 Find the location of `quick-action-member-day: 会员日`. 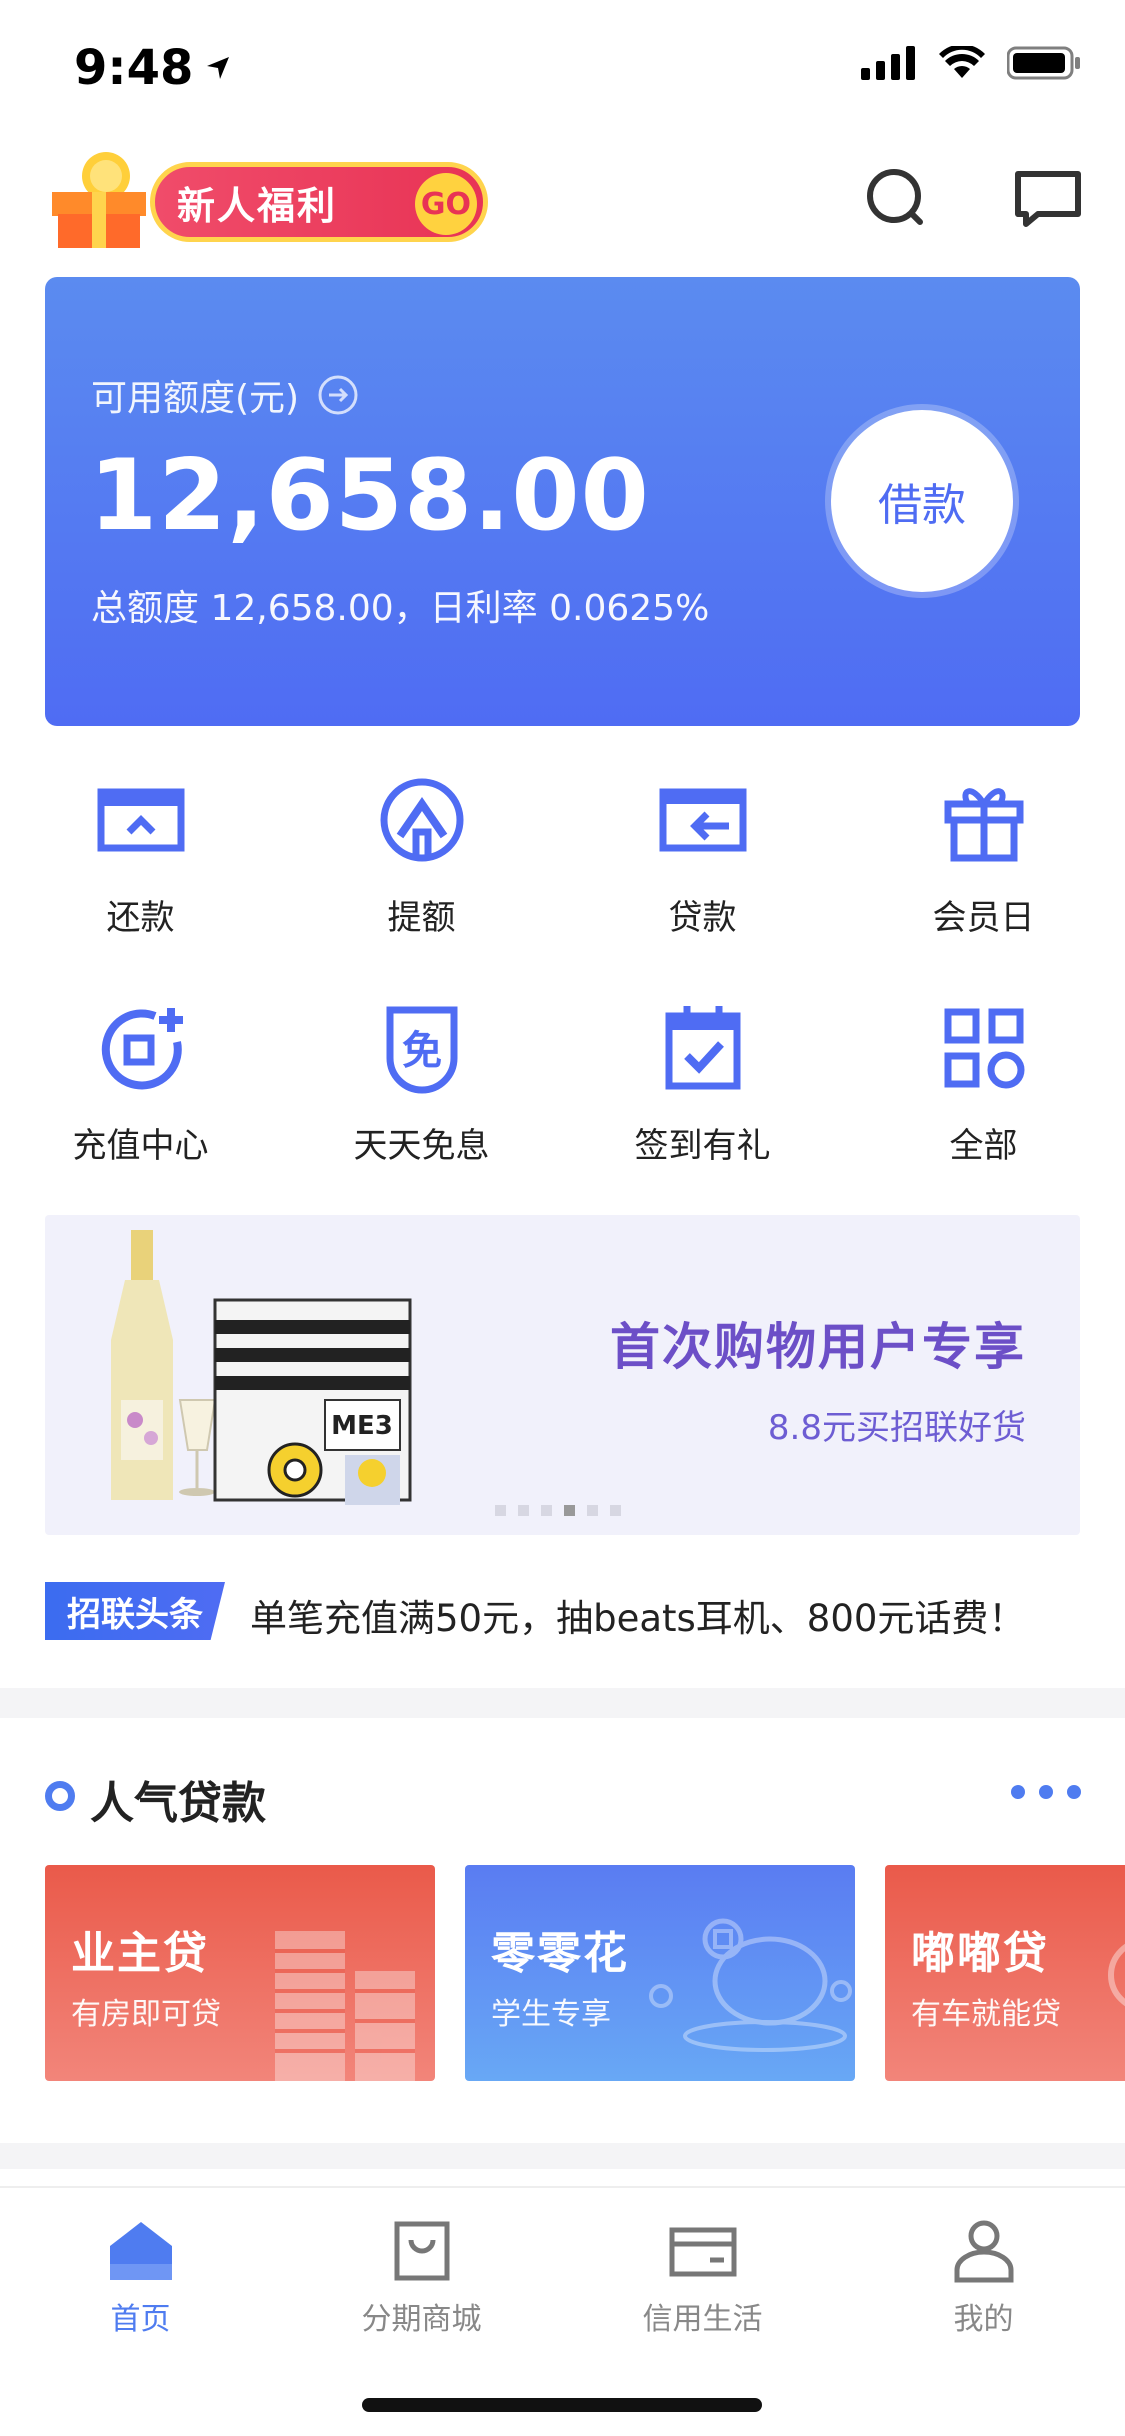

quick-action-member-day: 会员日 is located at coordinates (983, 850).